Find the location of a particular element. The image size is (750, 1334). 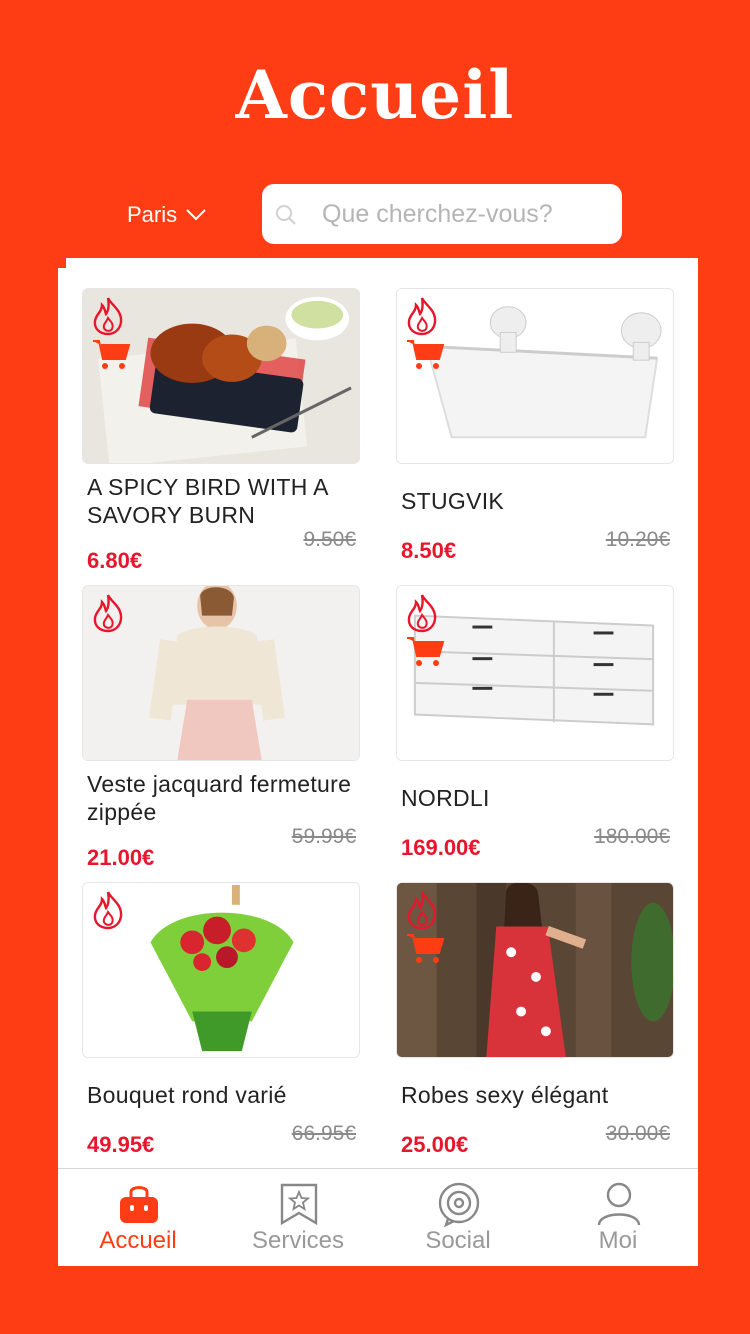

product-old-price: 66.95€ is located at coordinates (323, 1133).